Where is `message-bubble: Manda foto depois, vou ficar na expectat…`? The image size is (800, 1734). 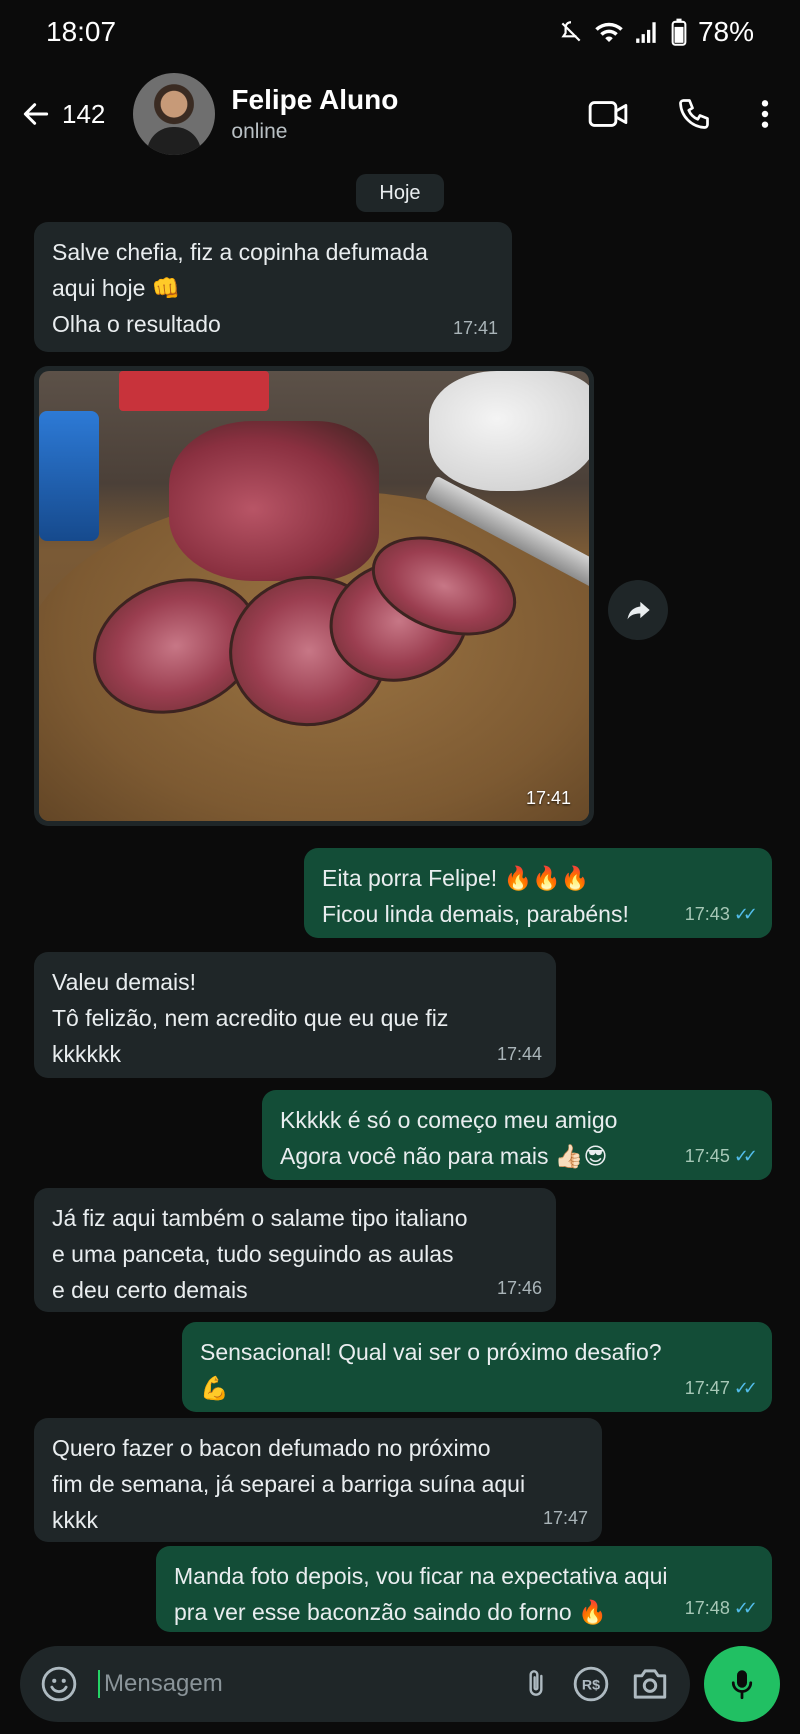
message-bubble: Manda foto depois, vou ficar na expectat… is located at coordinates (464, 1589).